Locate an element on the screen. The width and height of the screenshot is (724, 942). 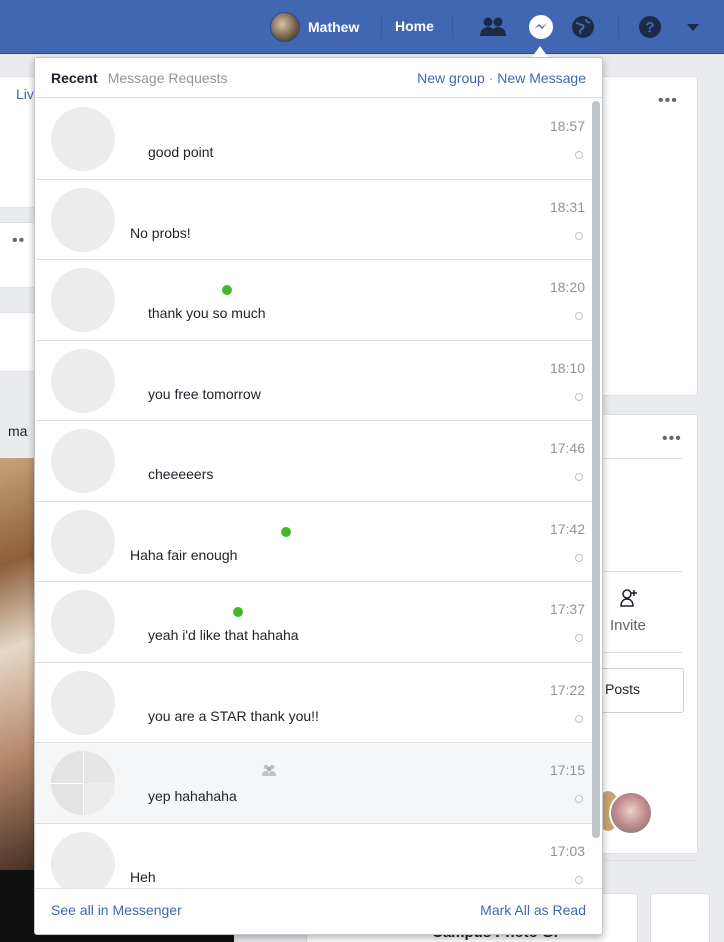
posts-button: Posts is located at coordinates (639, 690).